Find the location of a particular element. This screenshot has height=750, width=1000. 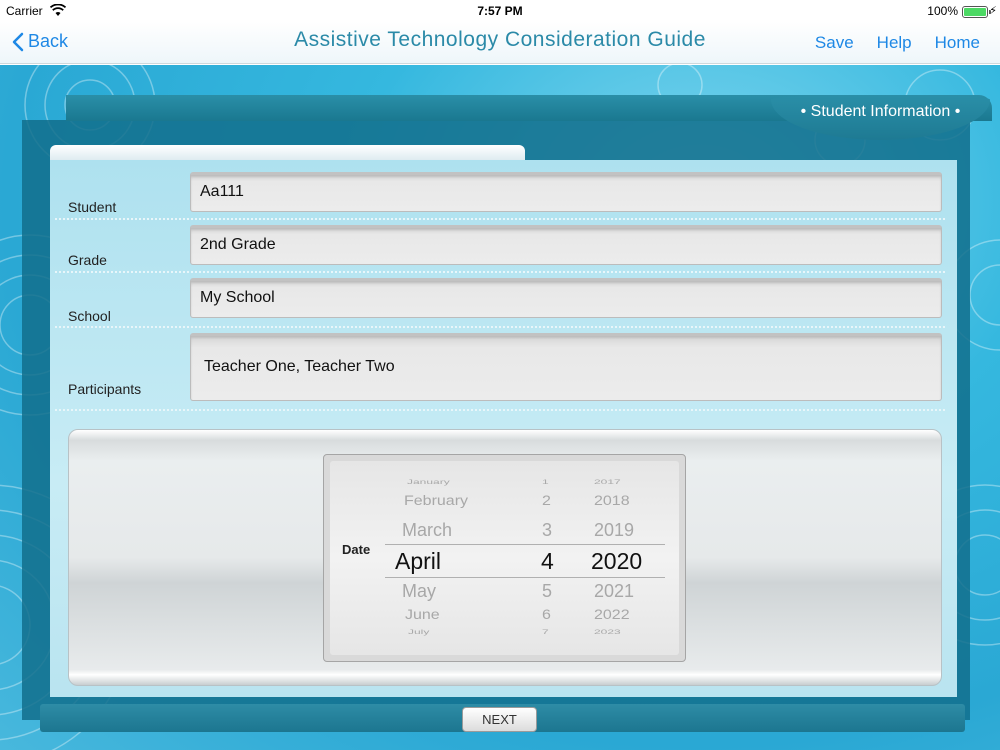

participants-label: Participants is located at coordinates (105, 389).